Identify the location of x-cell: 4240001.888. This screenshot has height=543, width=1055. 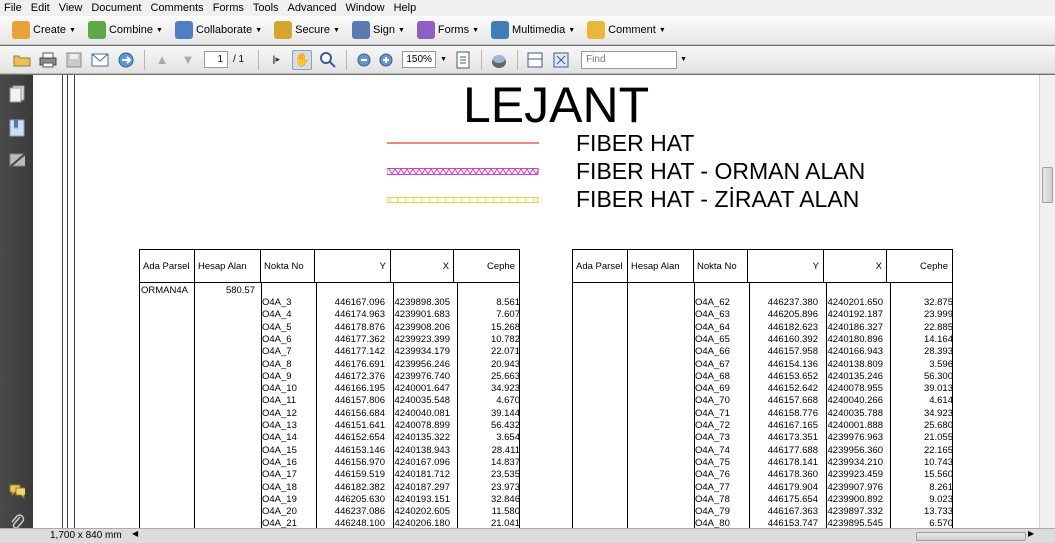
(855, 425).